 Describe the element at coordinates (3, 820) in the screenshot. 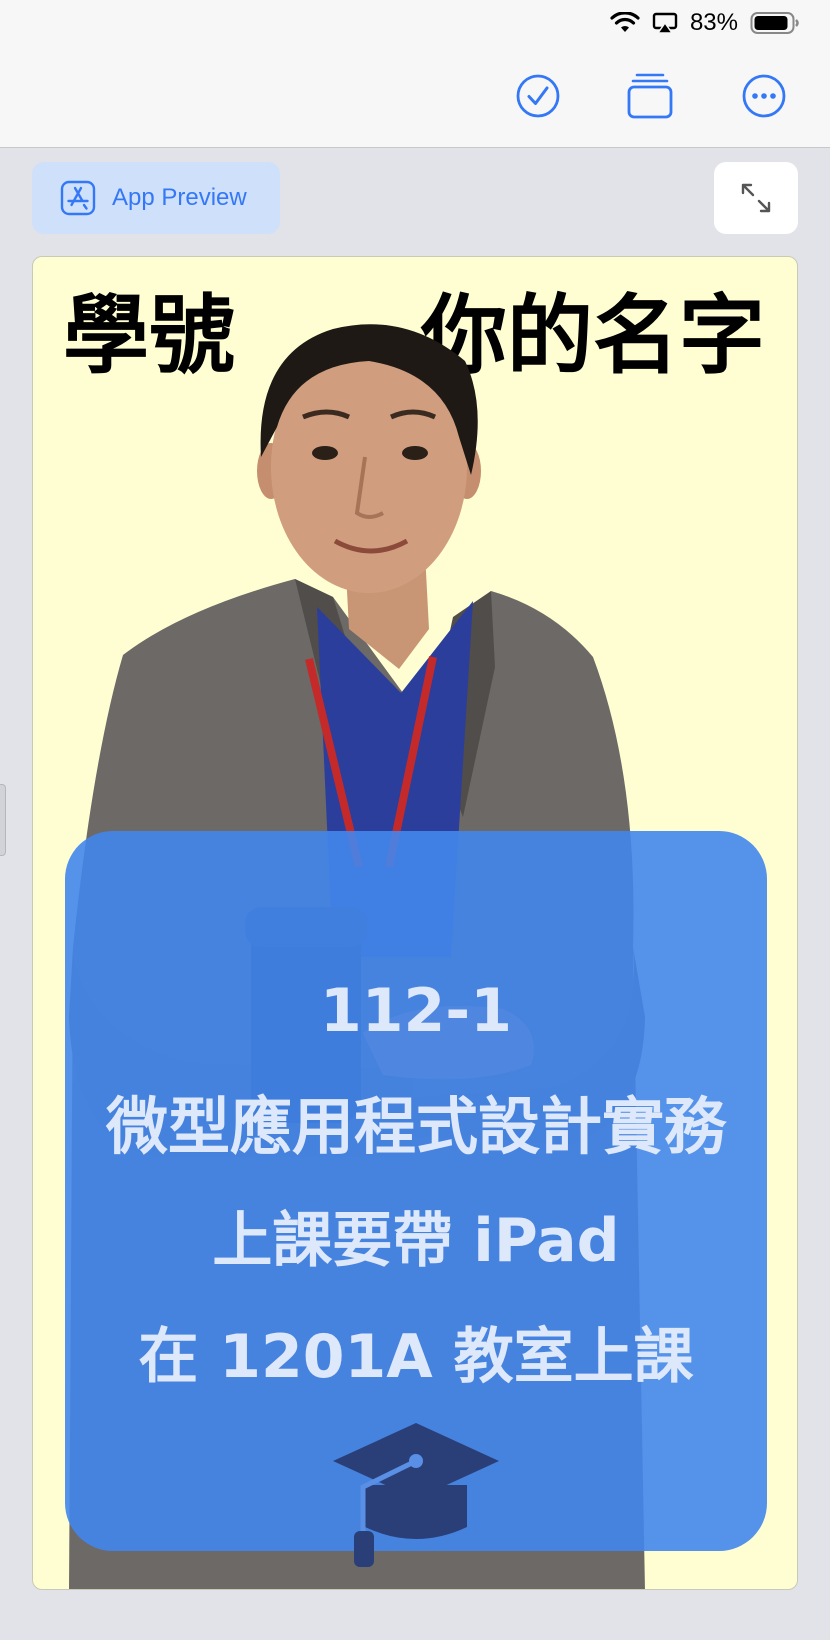

I see `sidebar-handle` at that location.